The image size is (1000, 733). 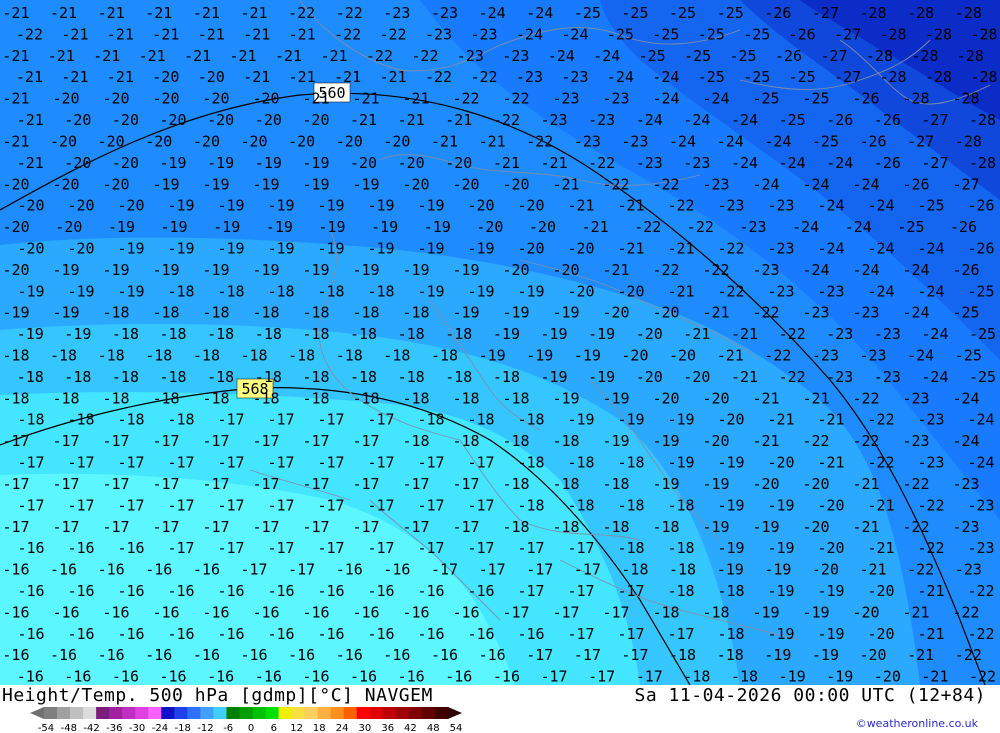 What do you see at coordinates (137, 728) in the screenshot?
I see `scale-tick-label: -30` at bounding box center [137, 728].